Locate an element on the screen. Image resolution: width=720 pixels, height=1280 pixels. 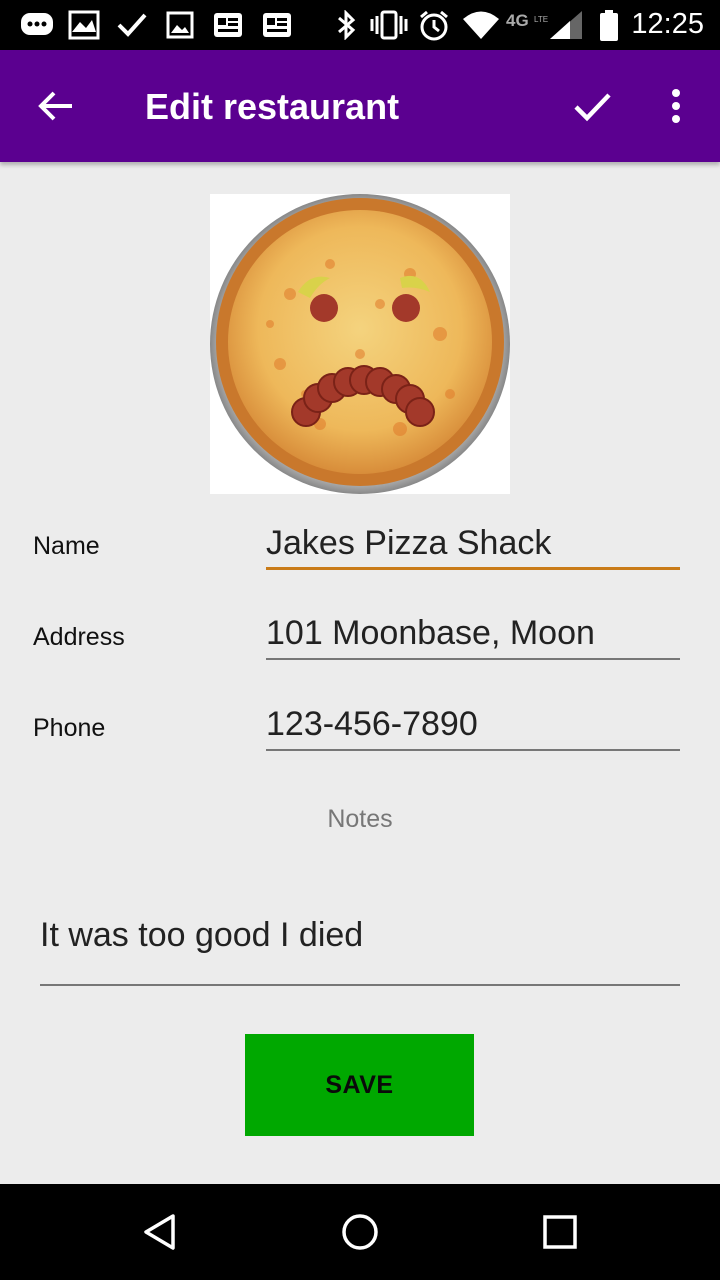
image-icon is located at coordinates (180, 25).